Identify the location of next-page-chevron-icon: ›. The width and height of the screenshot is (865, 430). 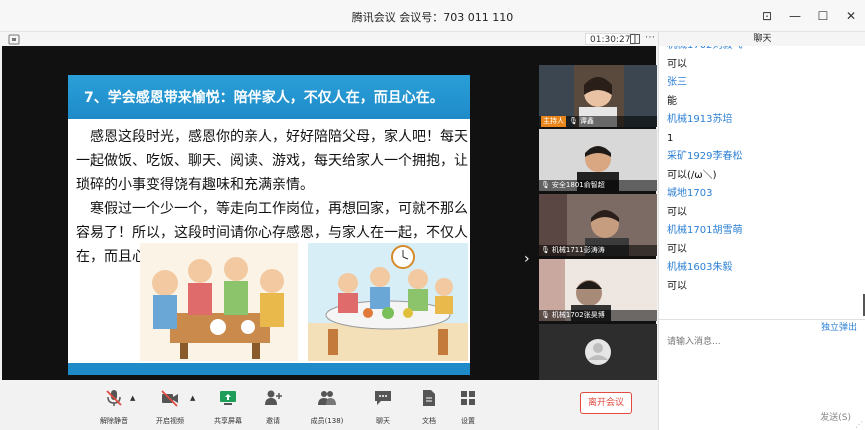
(527, 259).